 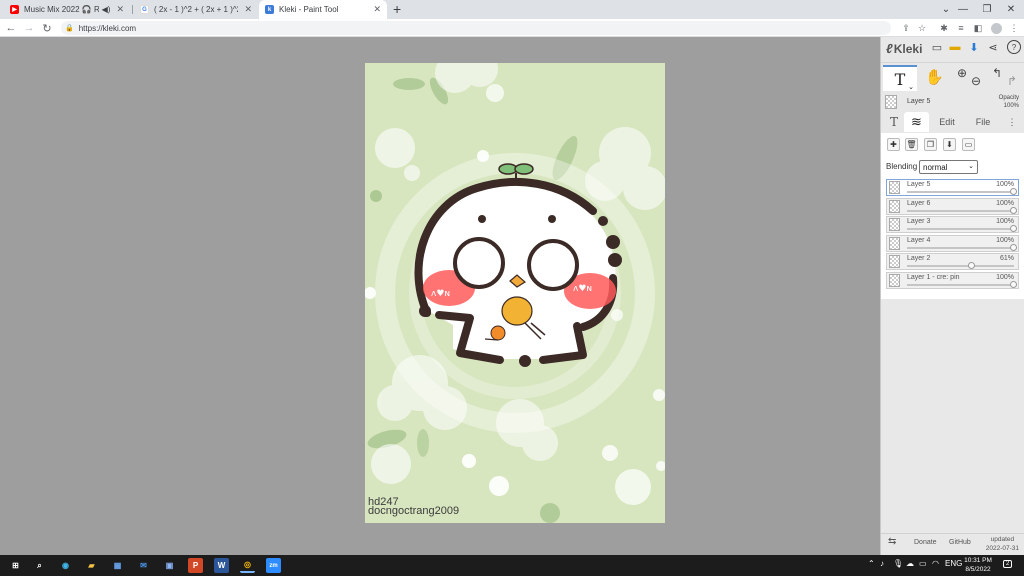 I want to click on delete-layer-button: 🗑, so click(x=911, y=144).